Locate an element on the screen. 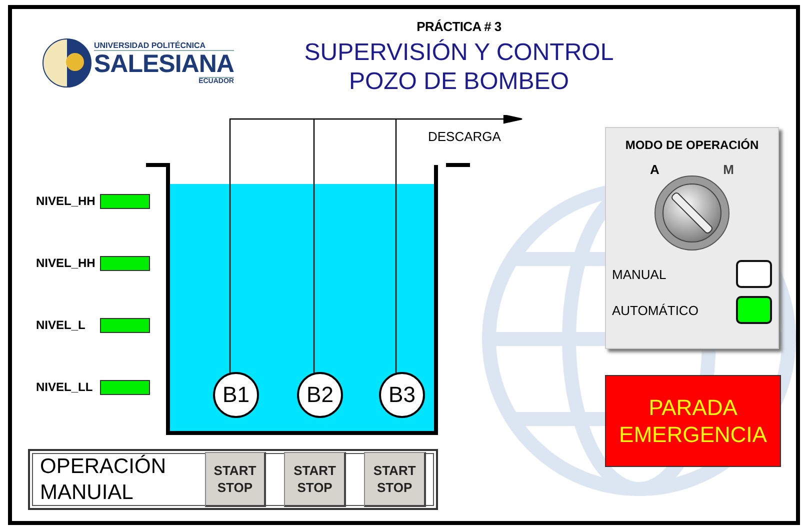 This screenshot has width=805, height=531. practice-label: PRÁCTICA # 3 is located at coordinates (459, 26).